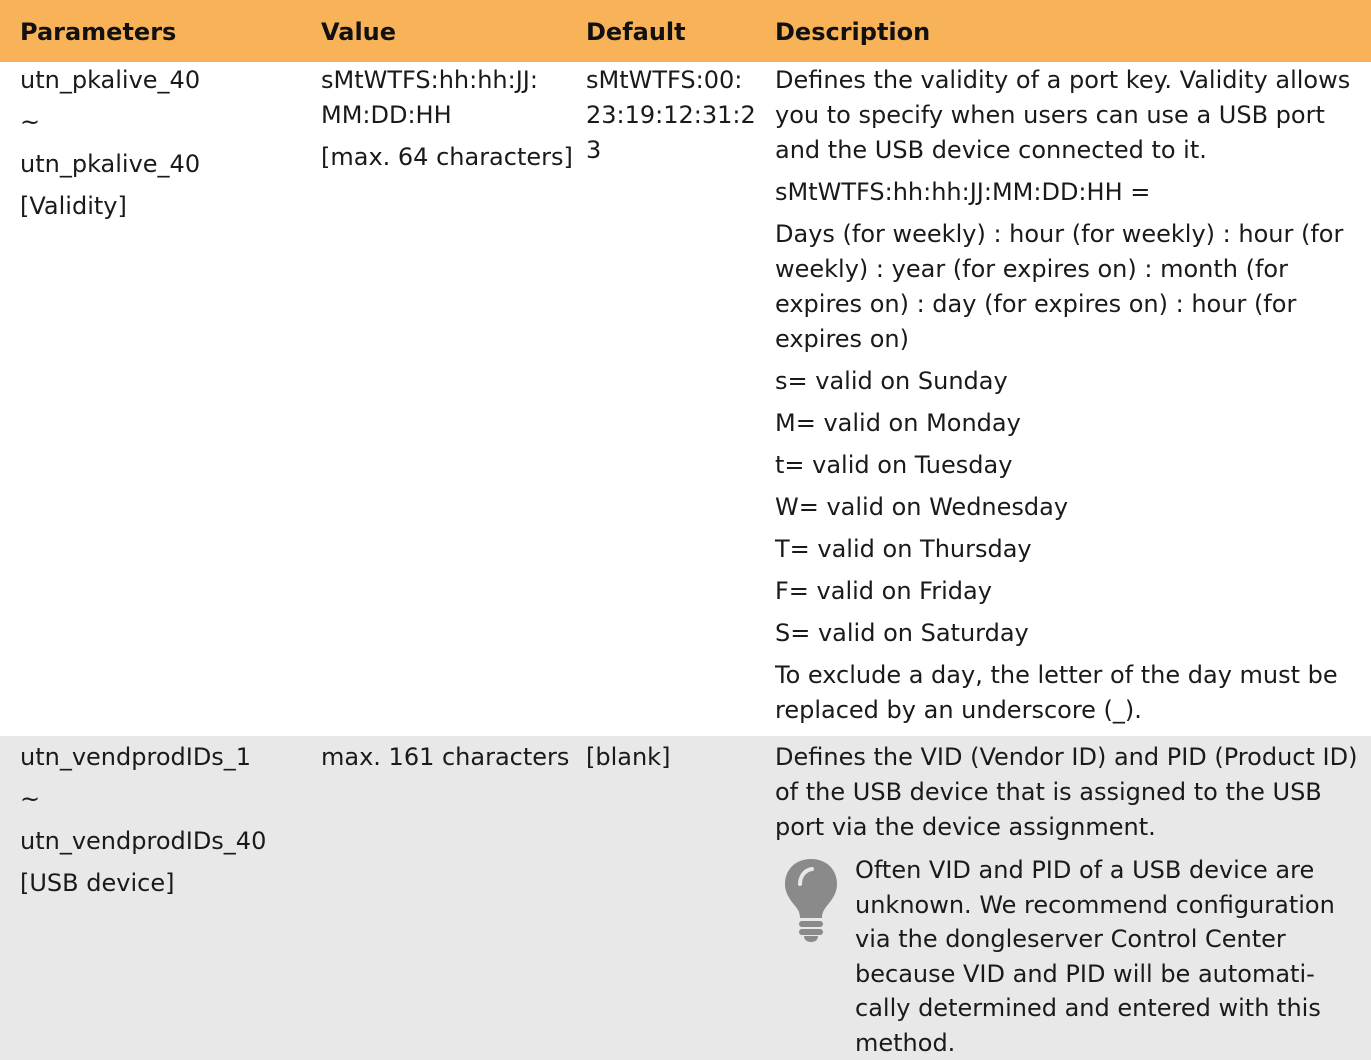  What do you see at coordinates (429, 80) in the screenshot?
I see `value-format-line1: sMtWTFS:hh:hh:JJ:` at bounding box center [429, 80].